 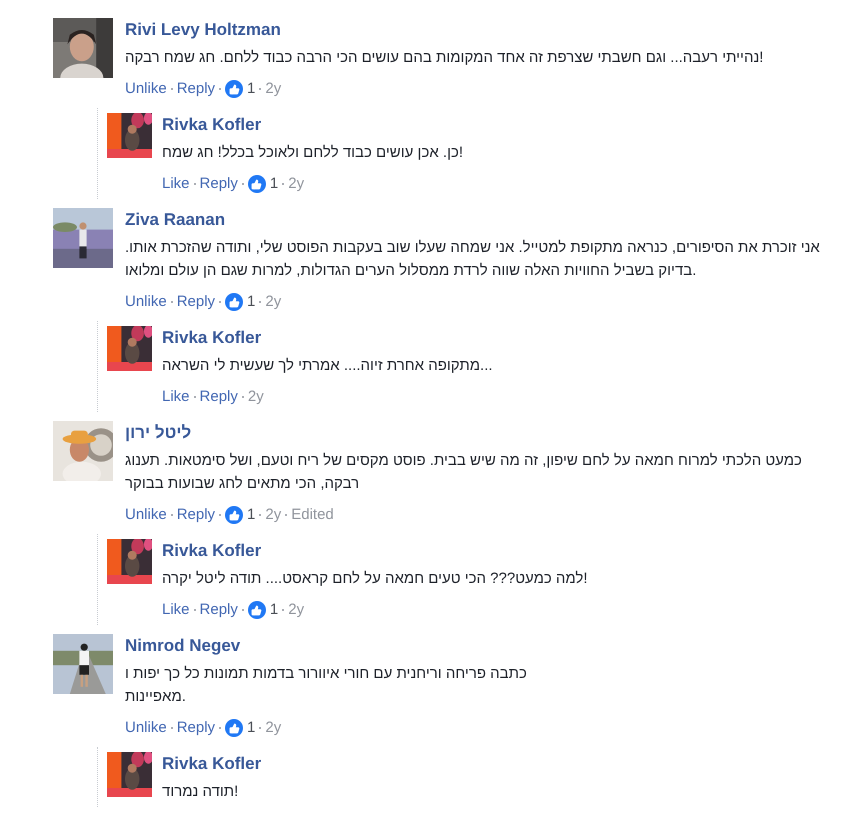 I want to click on author-name: Ziva Raanan, so click(x=481, y=220).